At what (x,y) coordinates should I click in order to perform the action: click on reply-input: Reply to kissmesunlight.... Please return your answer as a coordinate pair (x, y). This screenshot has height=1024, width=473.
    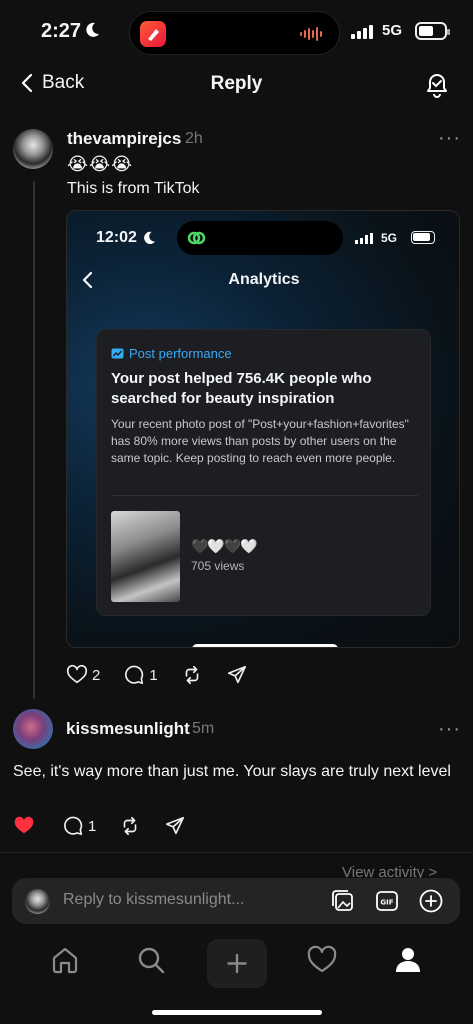
    Looking at the image, I should click on (153, 900).